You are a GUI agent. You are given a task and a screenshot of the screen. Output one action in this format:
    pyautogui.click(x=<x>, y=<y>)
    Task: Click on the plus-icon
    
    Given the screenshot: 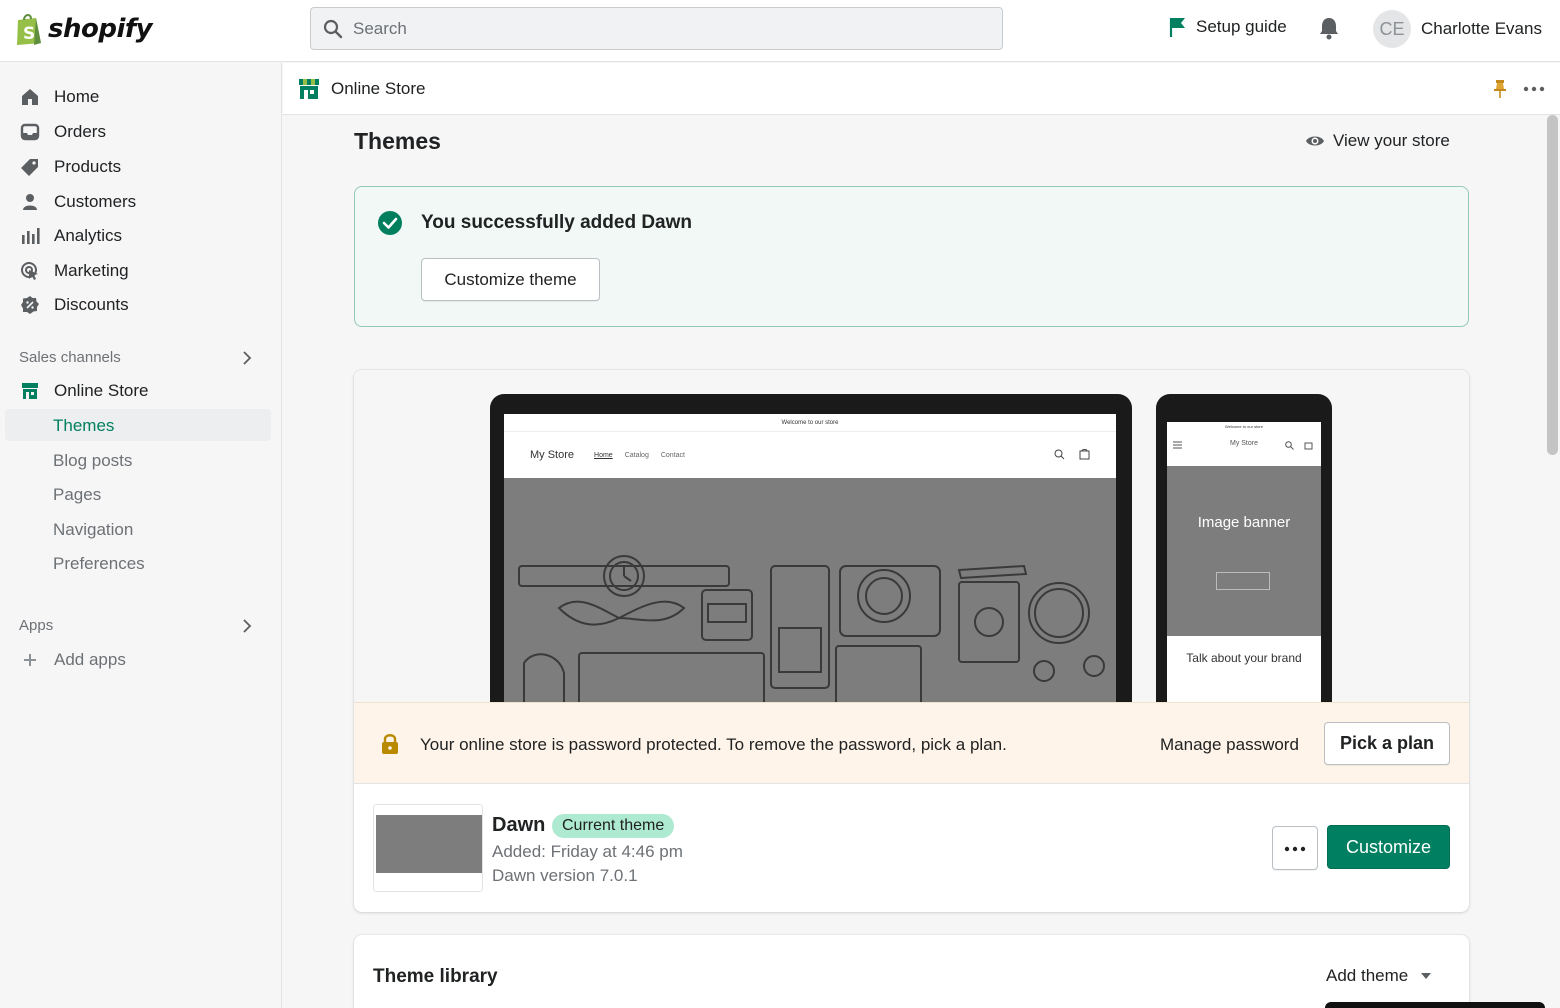 What is the action you would take?
    pyautogui.click(x=30, y=660)
    